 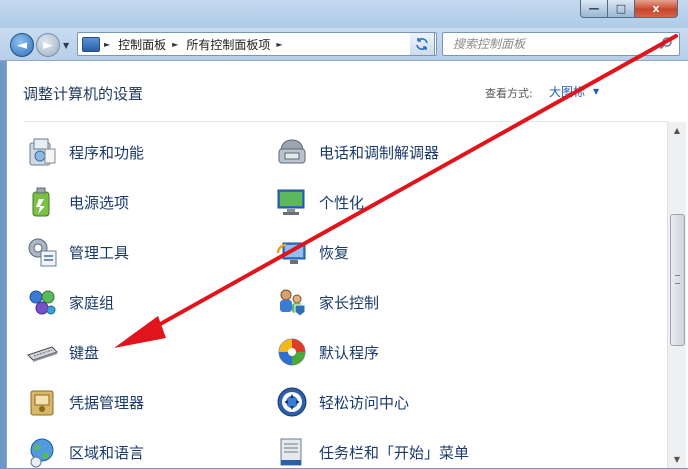 I want to click on title-bar: — □ x, so click(x=344, y=14).